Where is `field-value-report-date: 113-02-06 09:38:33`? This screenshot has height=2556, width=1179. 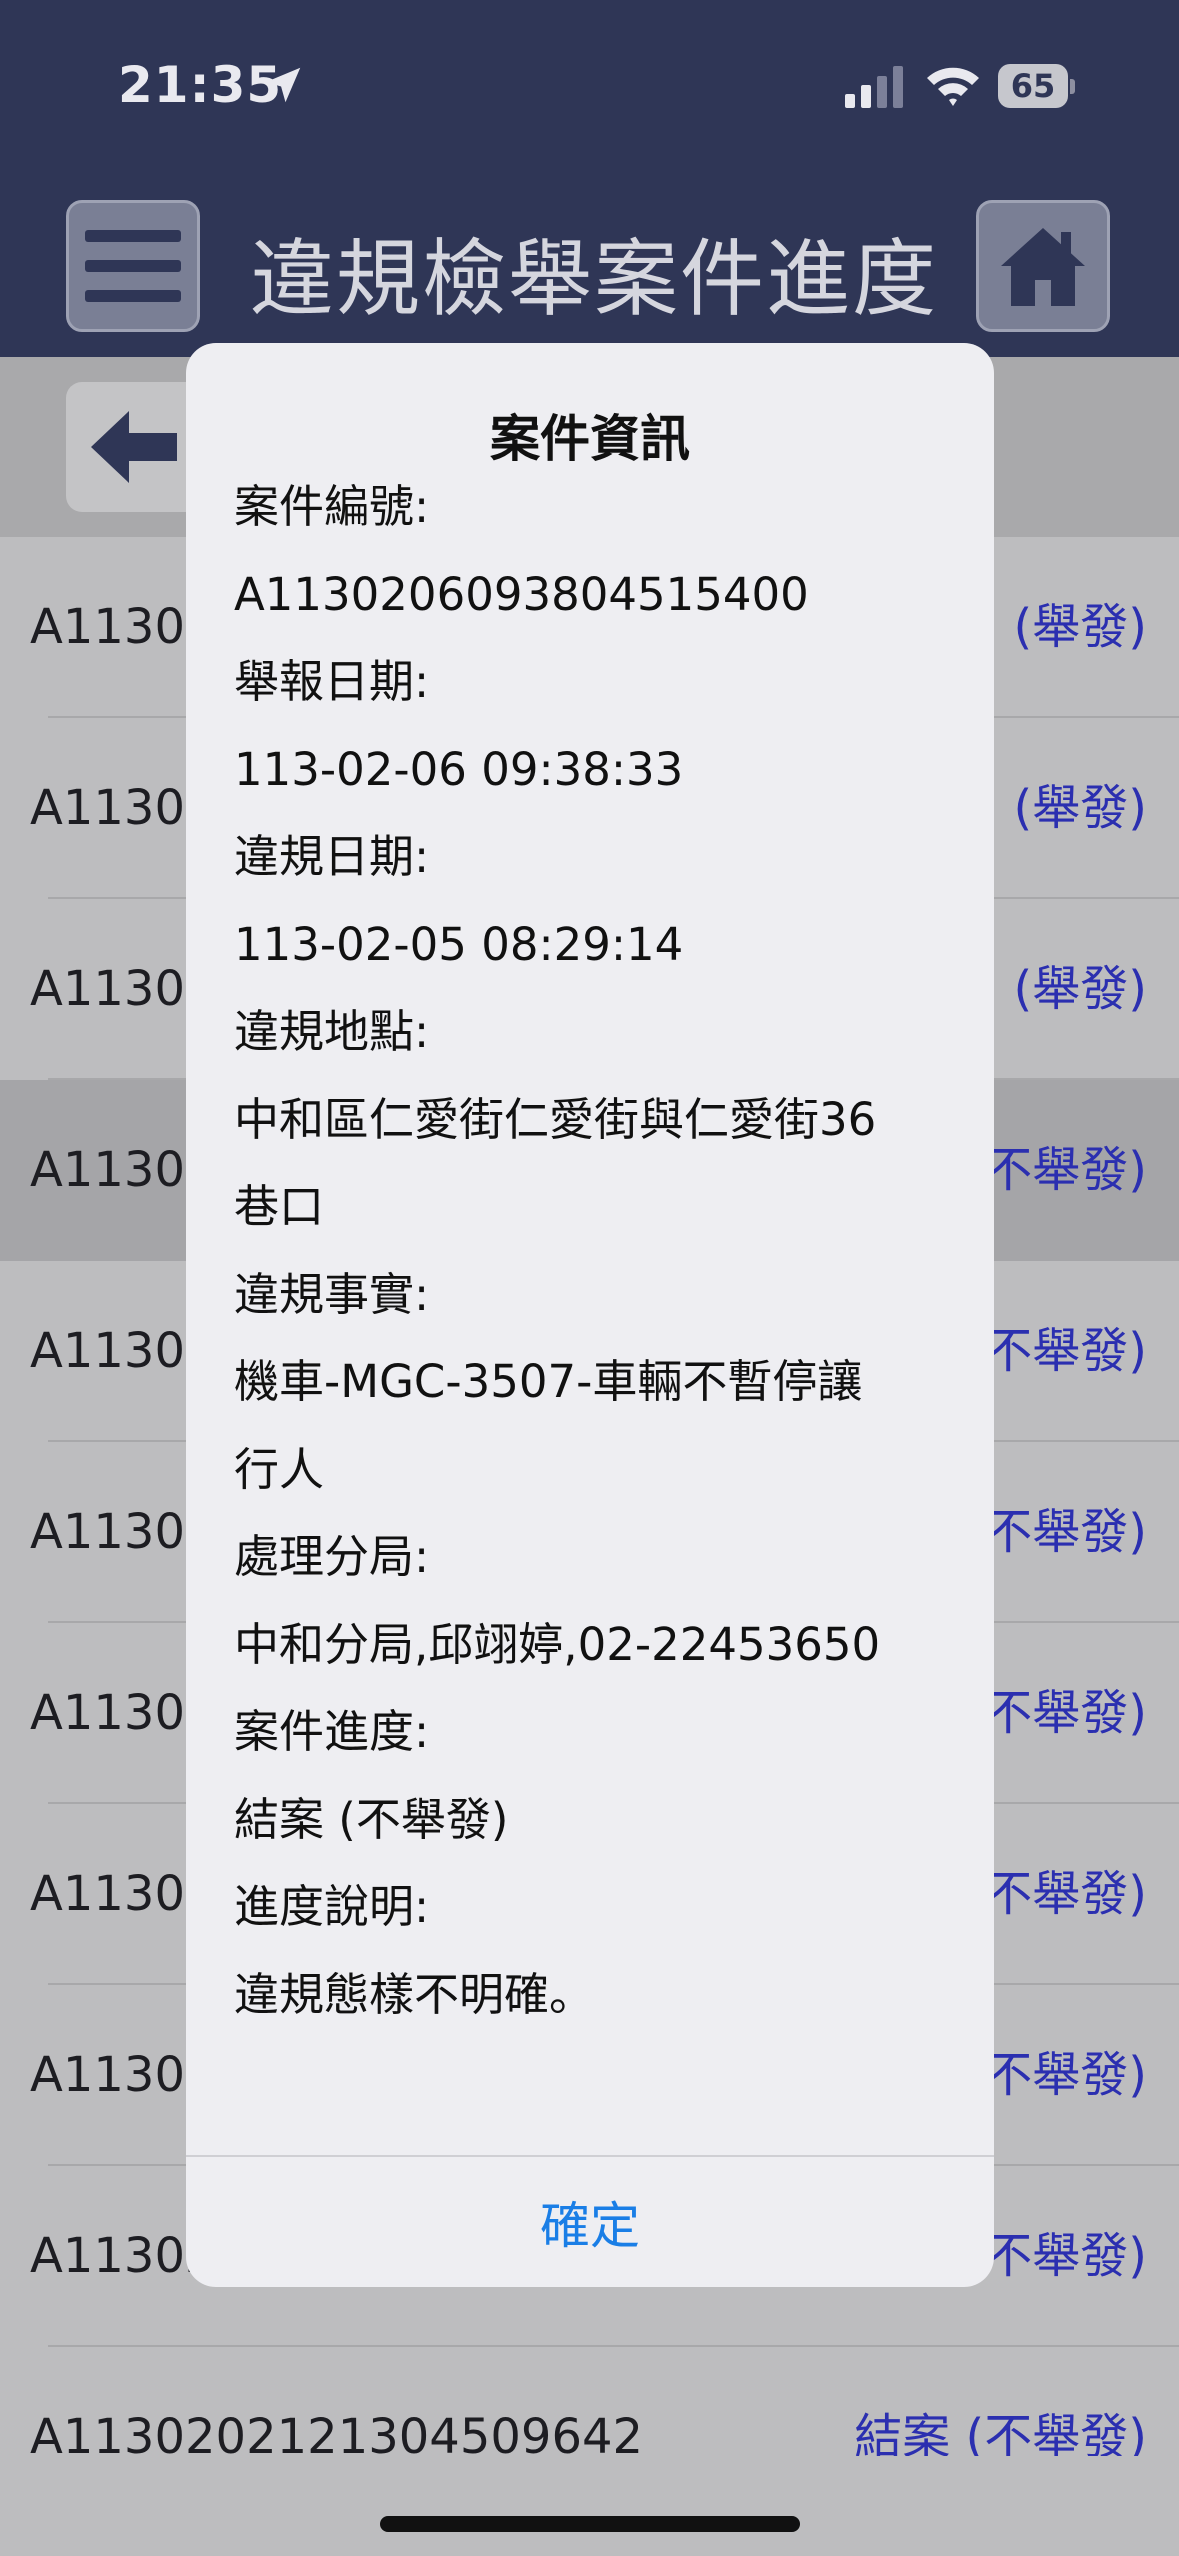
field-value-report-date: 113-02-06 09:38:33 is located at coordinates (459, 769).